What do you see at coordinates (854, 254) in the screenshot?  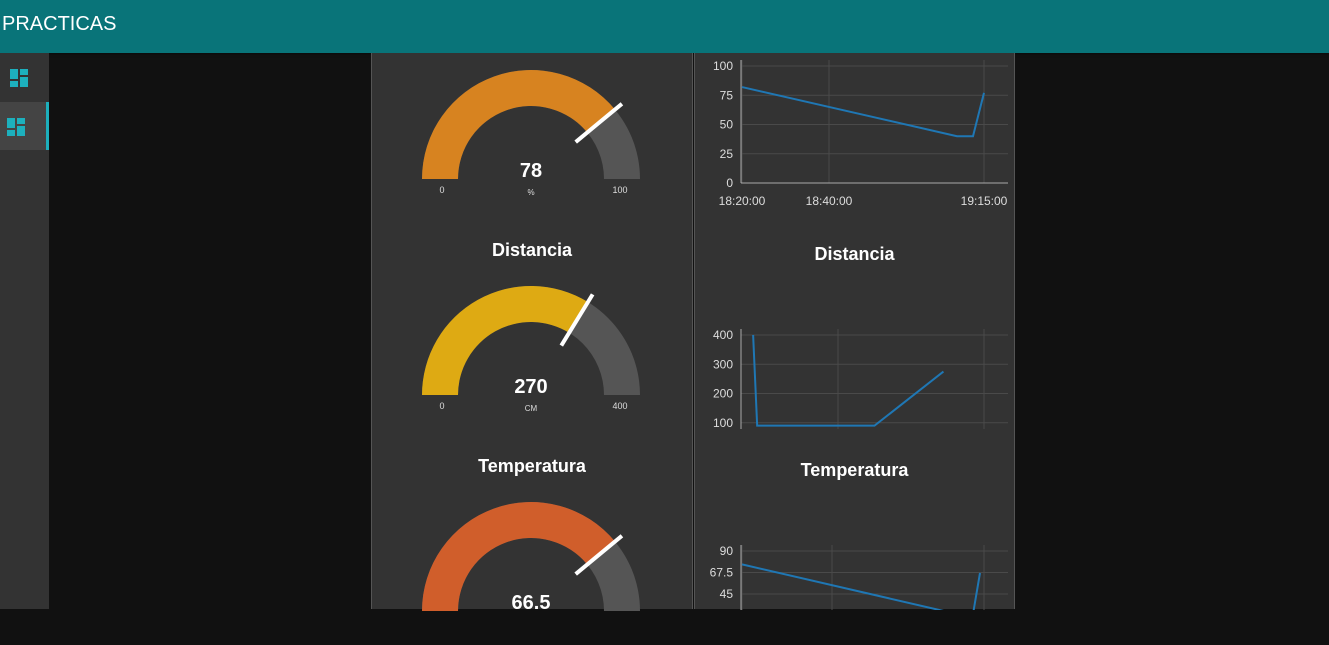 I see `chart-title: Distancia` at bounding box center [854, 254].